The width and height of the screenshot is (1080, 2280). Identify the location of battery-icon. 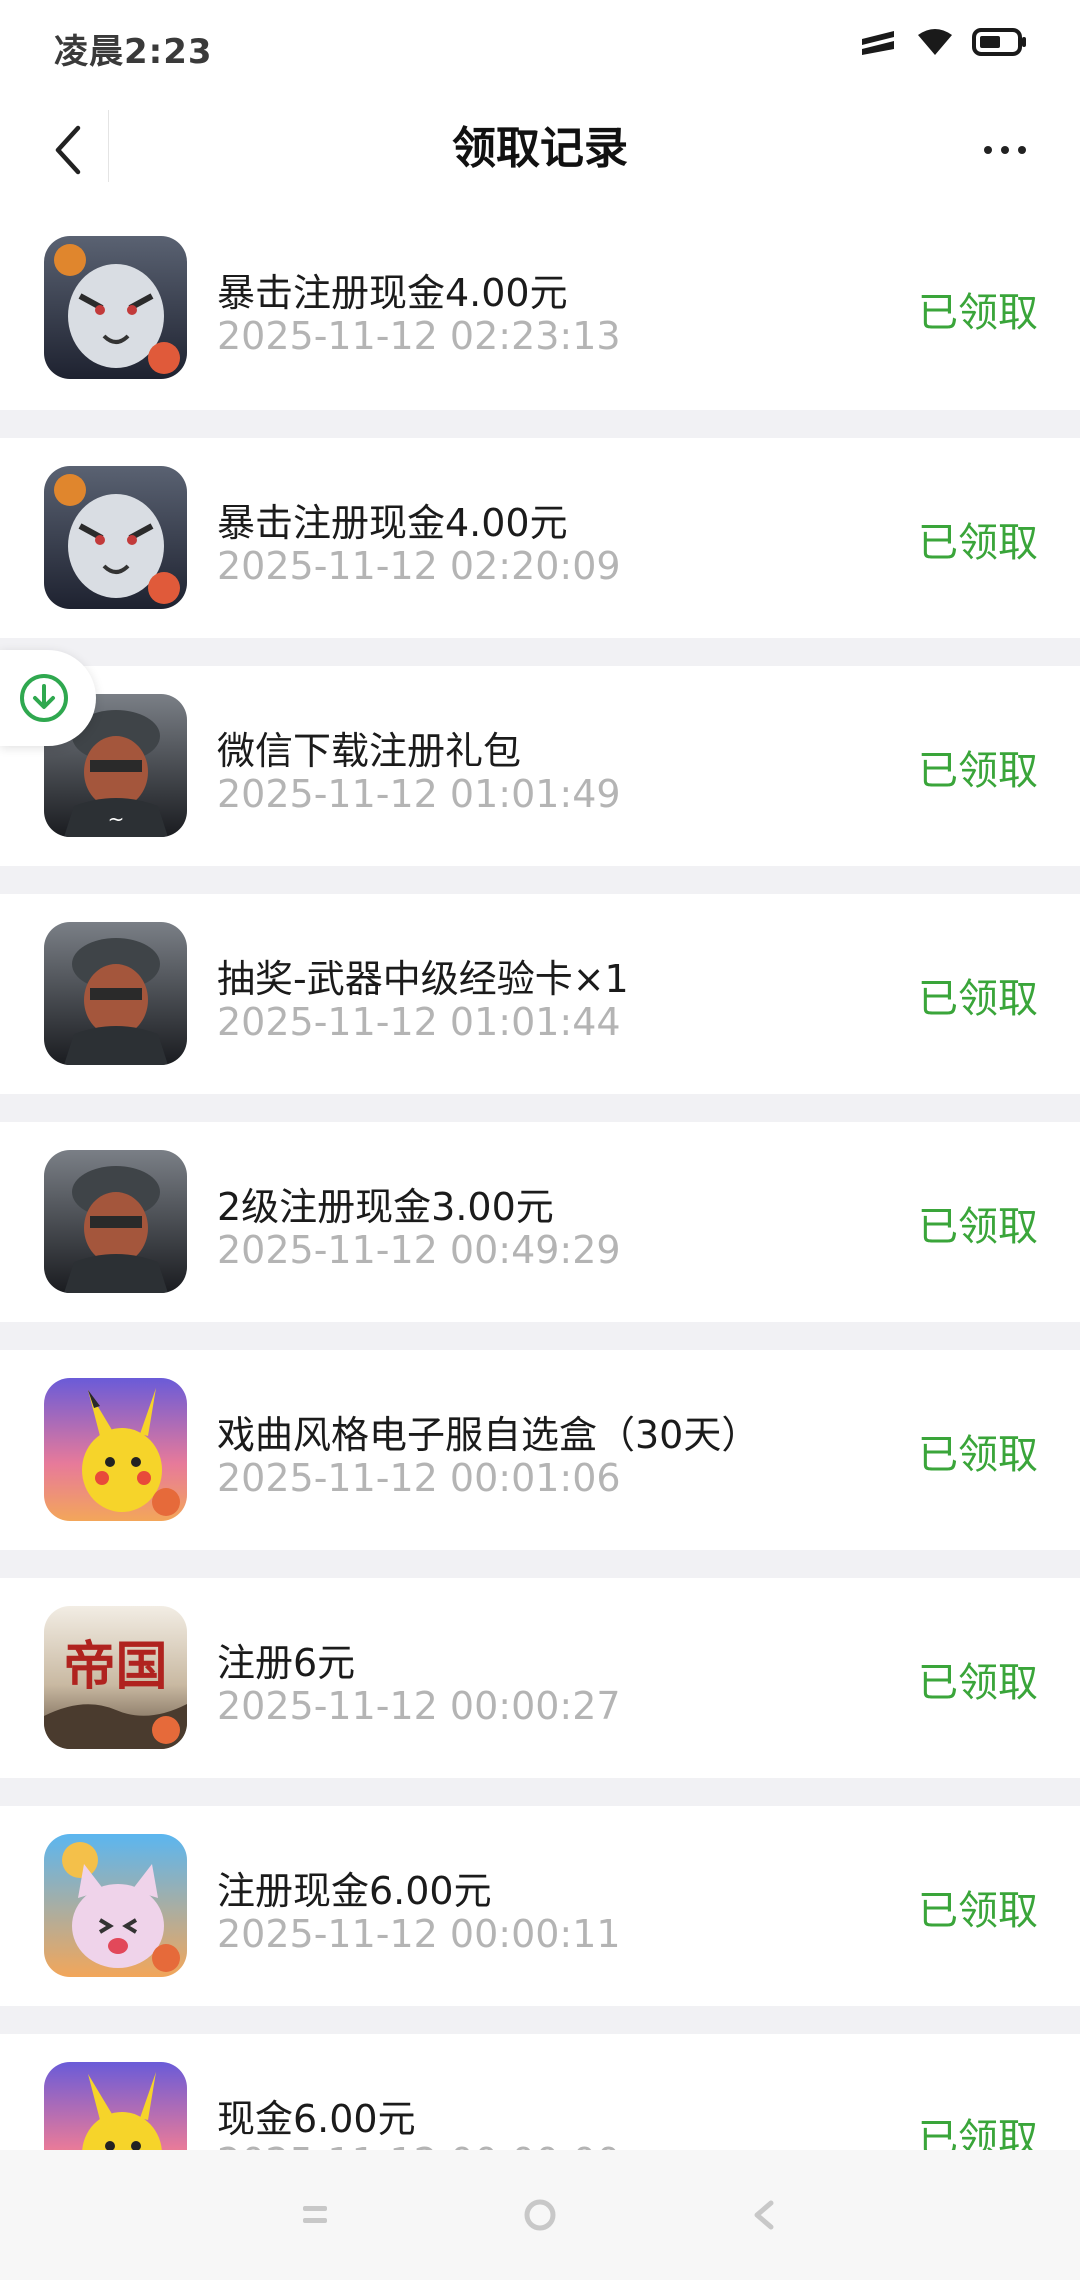
(1000, 44).